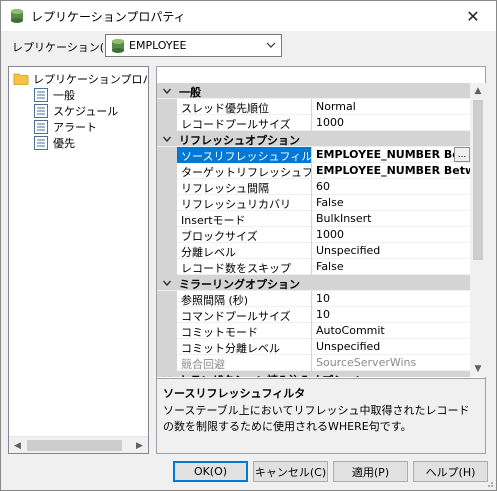  What do you see at coordinates (244, 219) in the screenshot?
I see `property-name: Insertモード` at bounding box center [244, 219].